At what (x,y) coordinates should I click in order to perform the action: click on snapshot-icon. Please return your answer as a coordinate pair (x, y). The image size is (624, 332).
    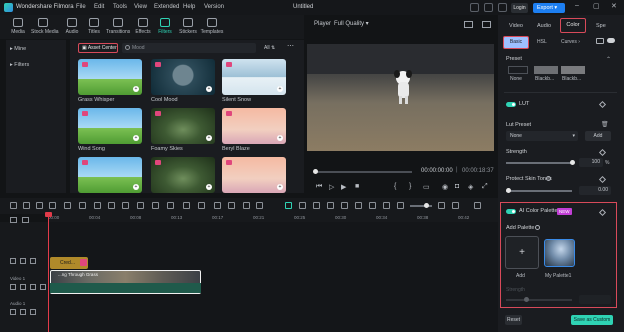
    Looking at the image, I should click on (468, 24).